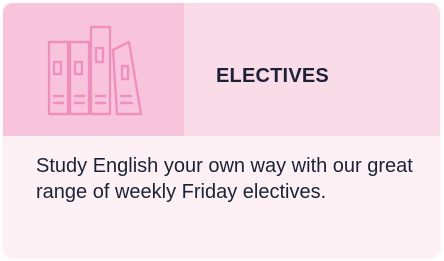 The height and width of the screenshot is (261, 444). I want to click on card-title: ELECTIVES, so click(272, 76).